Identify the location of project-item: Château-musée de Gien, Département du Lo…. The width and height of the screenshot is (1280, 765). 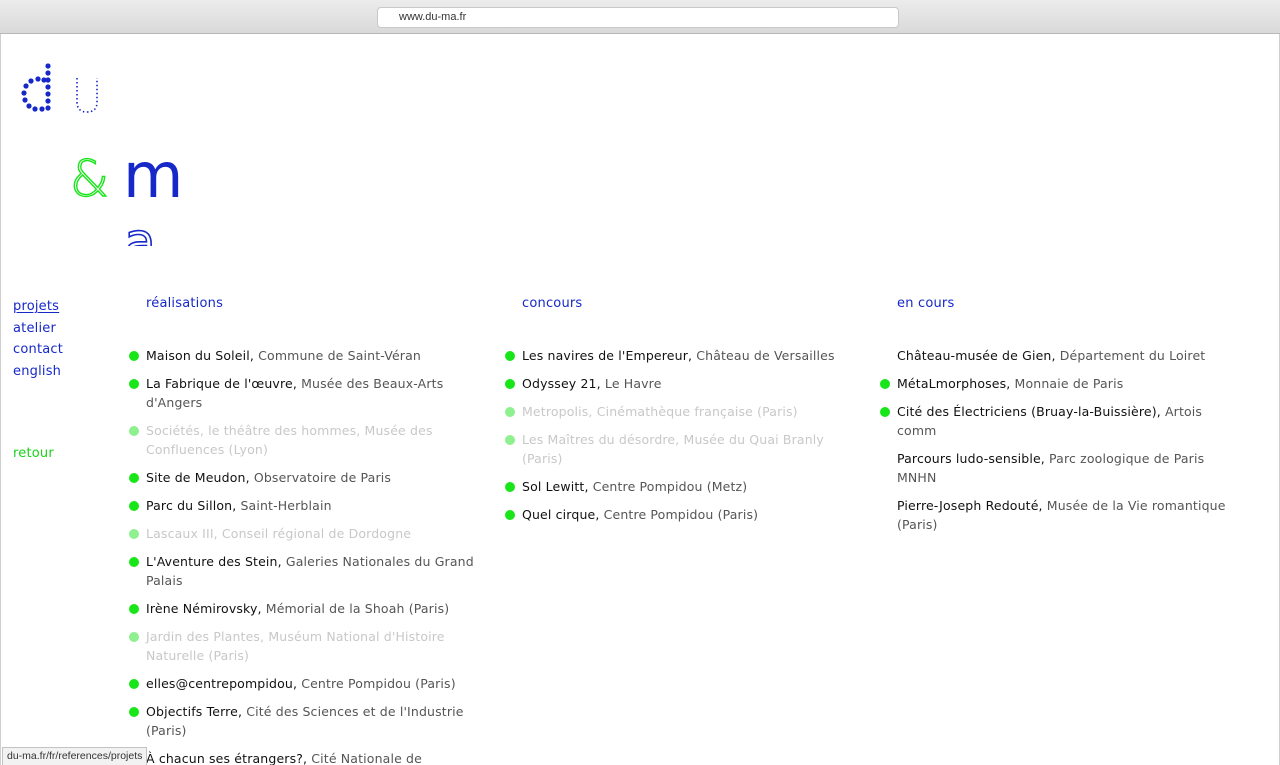
(1062, 355).